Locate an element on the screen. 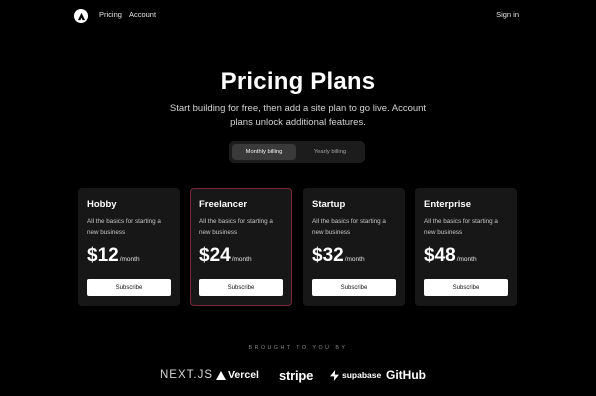  vercel-wordmark: Vercel is located at coordinates (243, 375).